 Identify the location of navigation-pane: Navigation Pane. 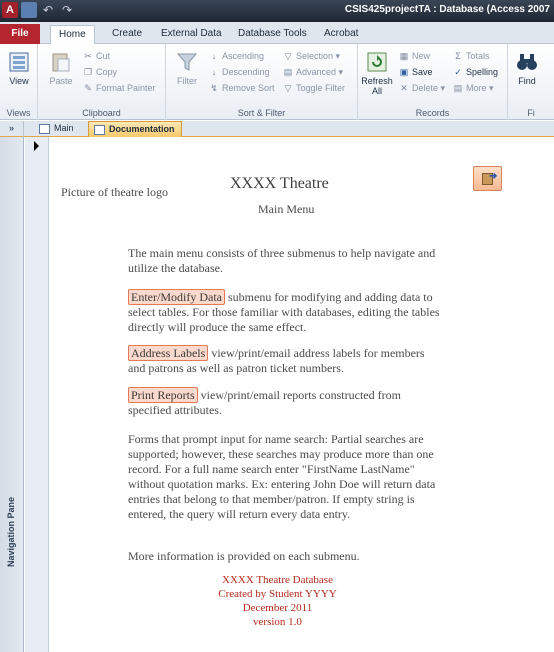
(12, 394).